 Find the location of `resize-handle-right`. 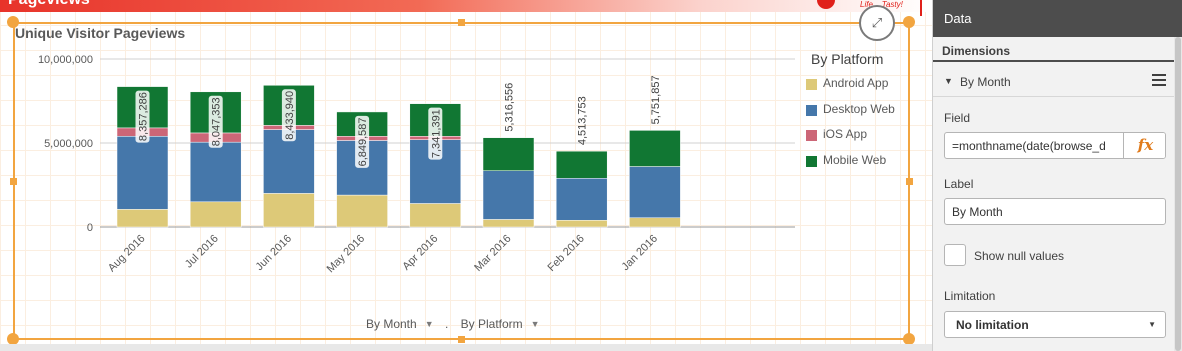

resize-handle-right is located at coordinates (909, 181).